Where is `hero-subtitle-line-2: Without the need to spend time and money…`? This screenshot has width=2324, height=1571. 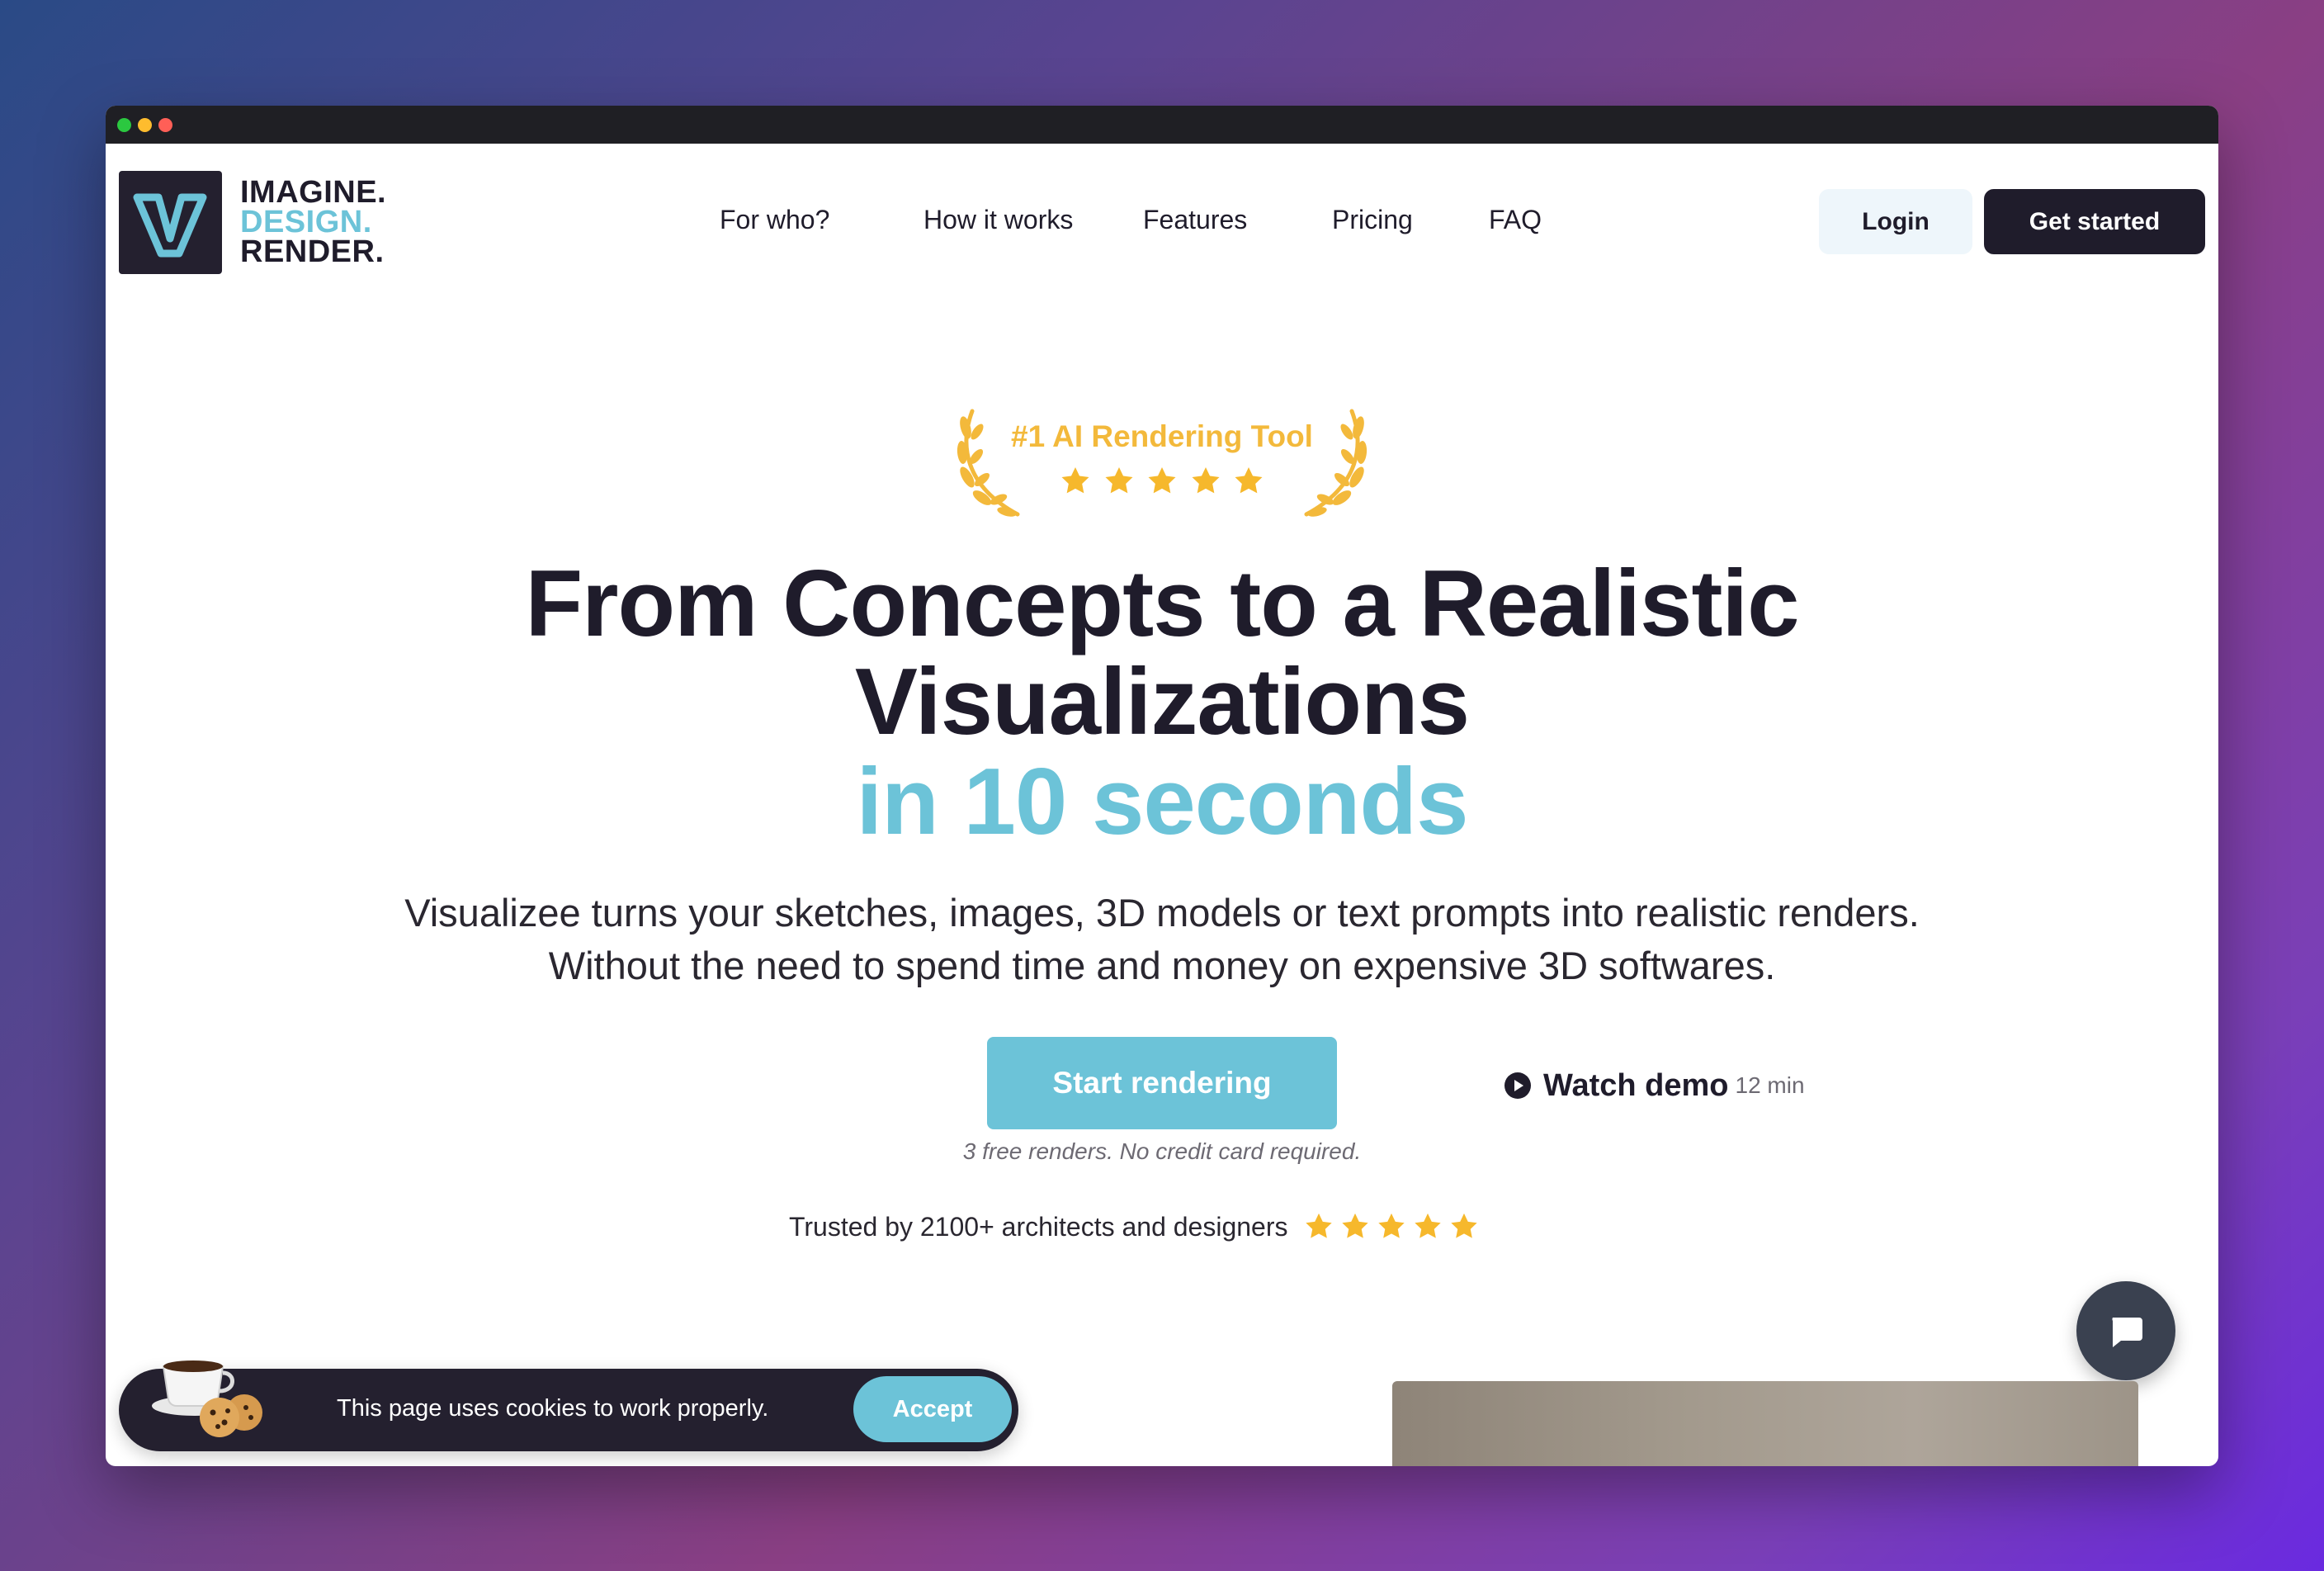 hero-subtitle-line-2: Without the need to spend time and money… is located at coordinates (1162, 965).